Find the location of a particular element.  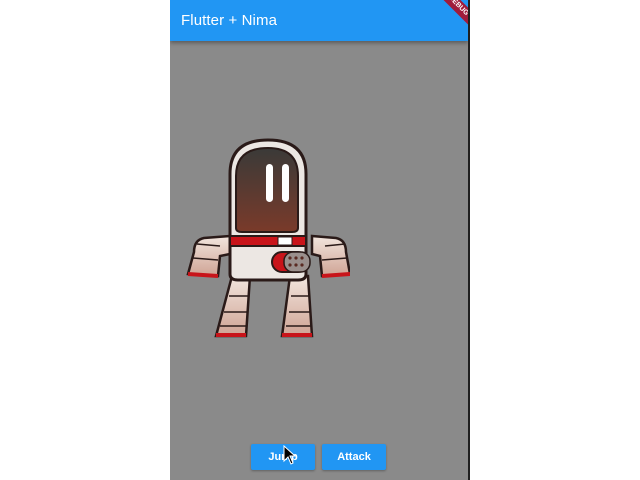

robot-left-arm is located at coordinates (209, 256).